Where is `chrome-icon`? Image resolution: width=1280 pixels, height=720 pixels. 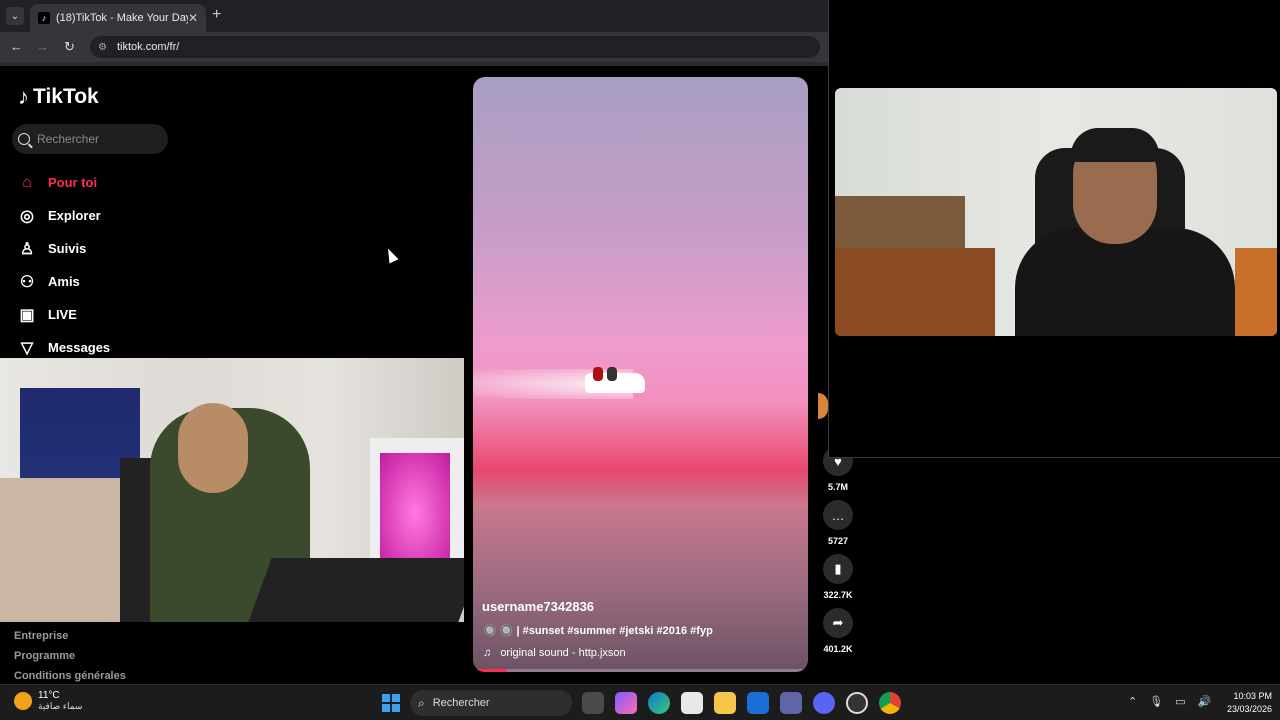
chrome-icon is located at coordinates (890, 703).